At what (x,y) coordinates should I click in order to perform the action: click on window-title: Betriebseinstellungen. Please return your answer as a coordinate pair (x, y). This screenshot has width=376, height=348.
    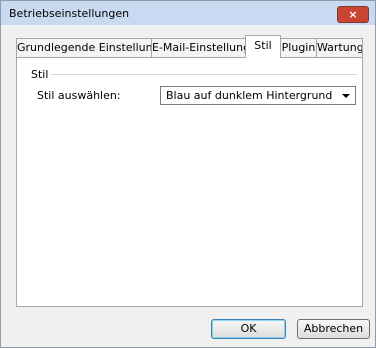
    Looking at the image, I should click on (69, 13).